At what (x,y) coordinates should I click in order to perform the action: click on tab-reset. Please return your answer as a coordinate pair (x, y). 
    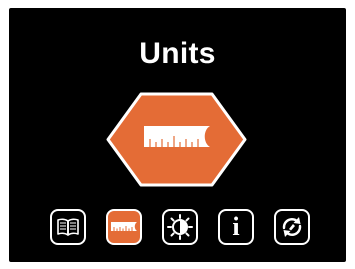
    Looking at the image, I should click on (292, 227).